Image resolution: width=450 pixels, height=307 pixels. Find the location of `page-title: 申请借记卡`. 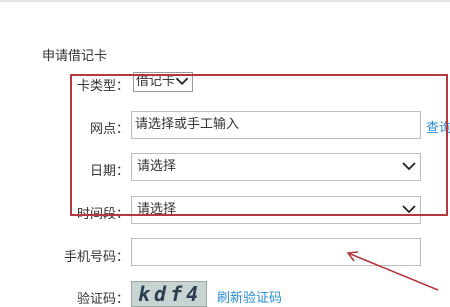

page-title: 申请借记卡 is located at coordinates (75, 56).